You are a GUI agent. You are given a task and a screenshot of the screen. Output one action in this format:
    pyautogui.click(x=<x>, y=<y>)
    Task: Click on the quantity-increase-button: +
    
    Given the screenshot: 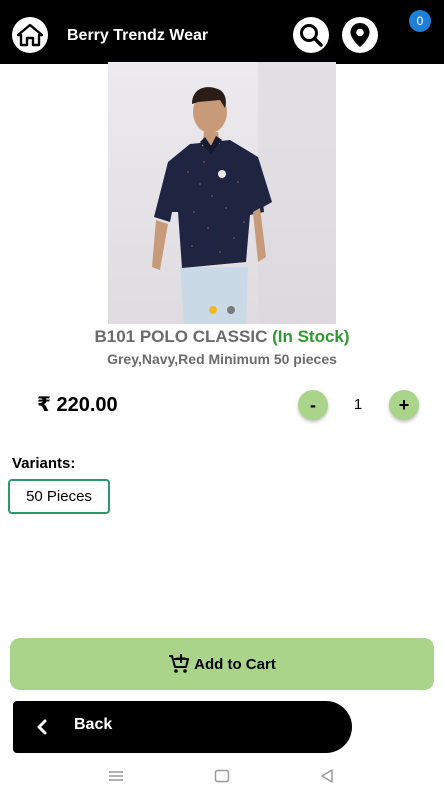 What is the action you would take?
    pyautogui.click(x=404, y=405)
    